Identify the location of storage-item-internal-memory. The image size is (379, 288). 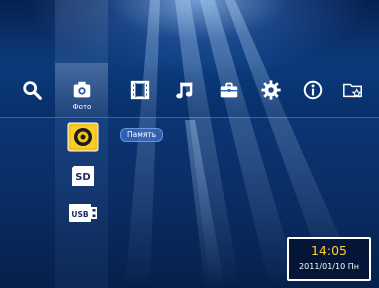
(83, 137).